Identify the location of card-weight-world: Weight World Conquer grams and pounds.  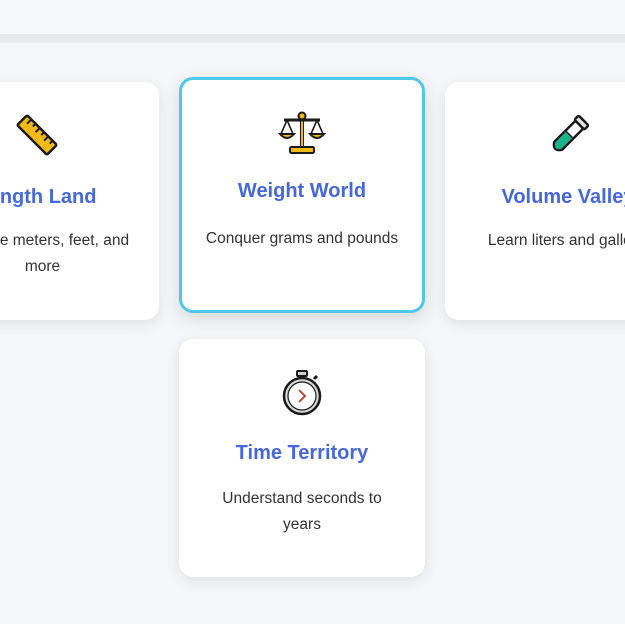
(302, 195).